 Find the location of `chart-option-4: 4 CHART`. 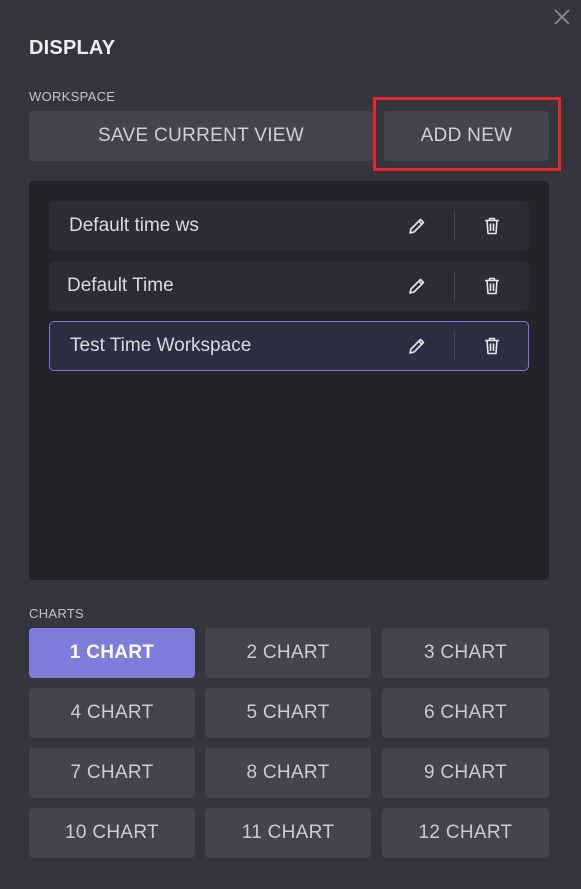

chart-option-4: 4 CHART is located at coordinates (112, 713).